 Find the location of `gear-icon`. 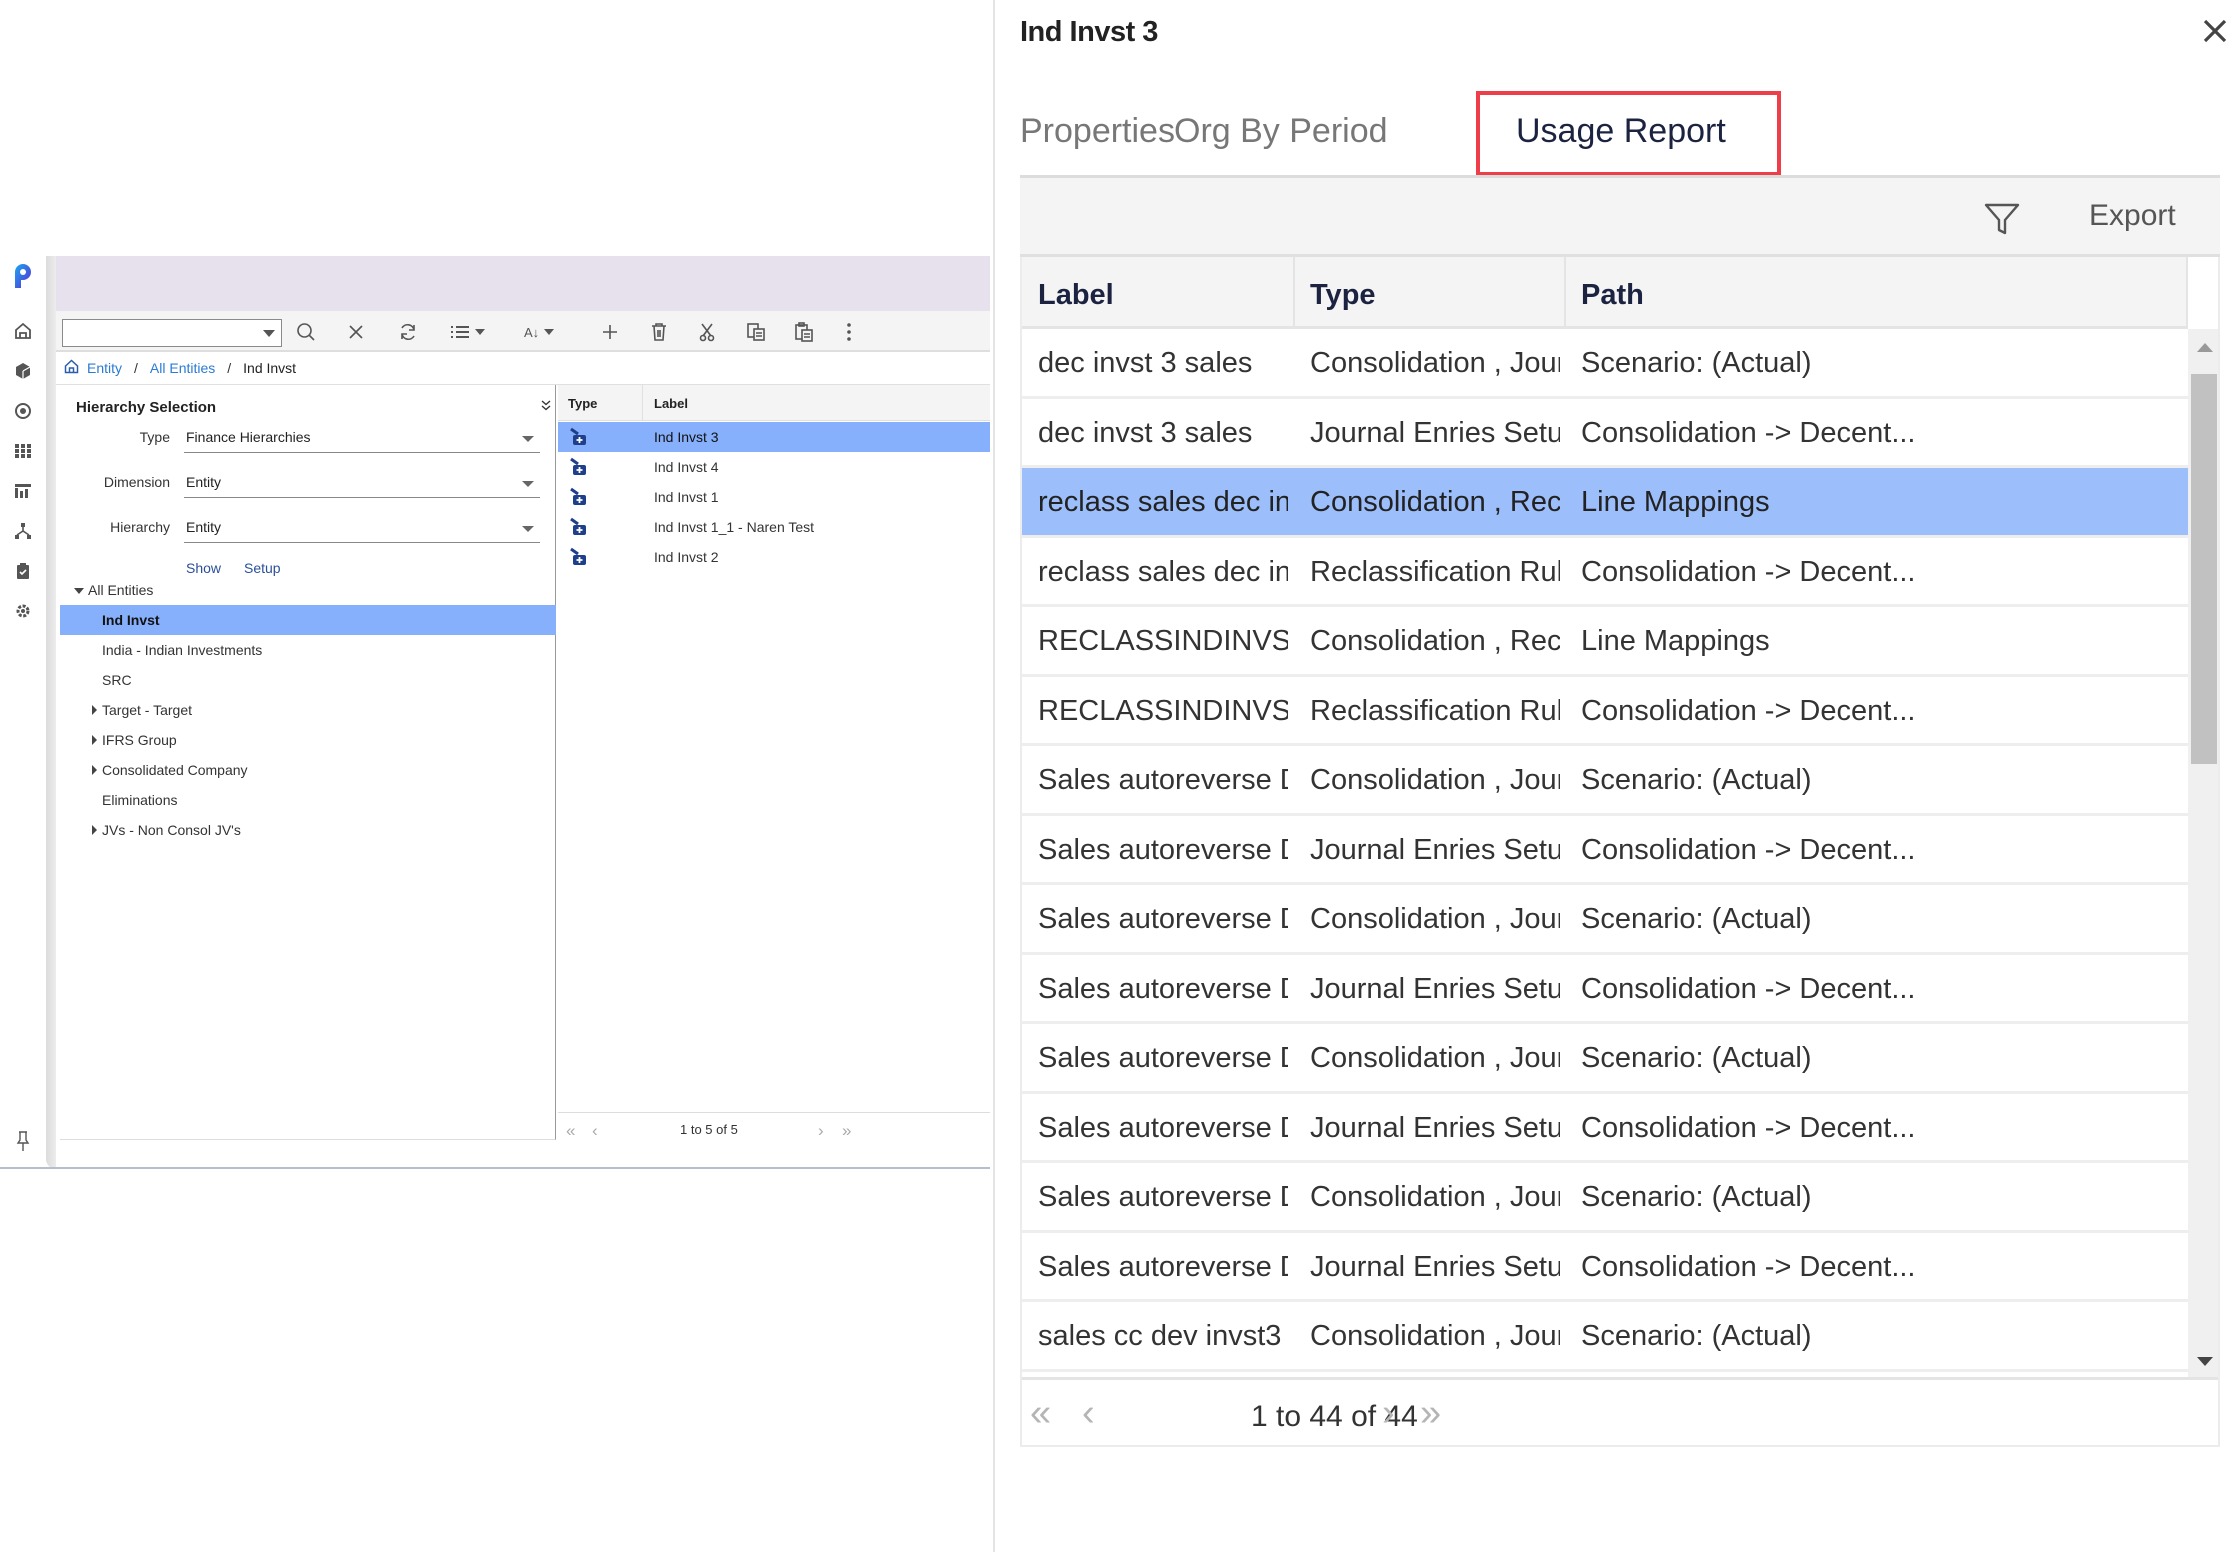

gear-icon is located at coordinates (23, 611).